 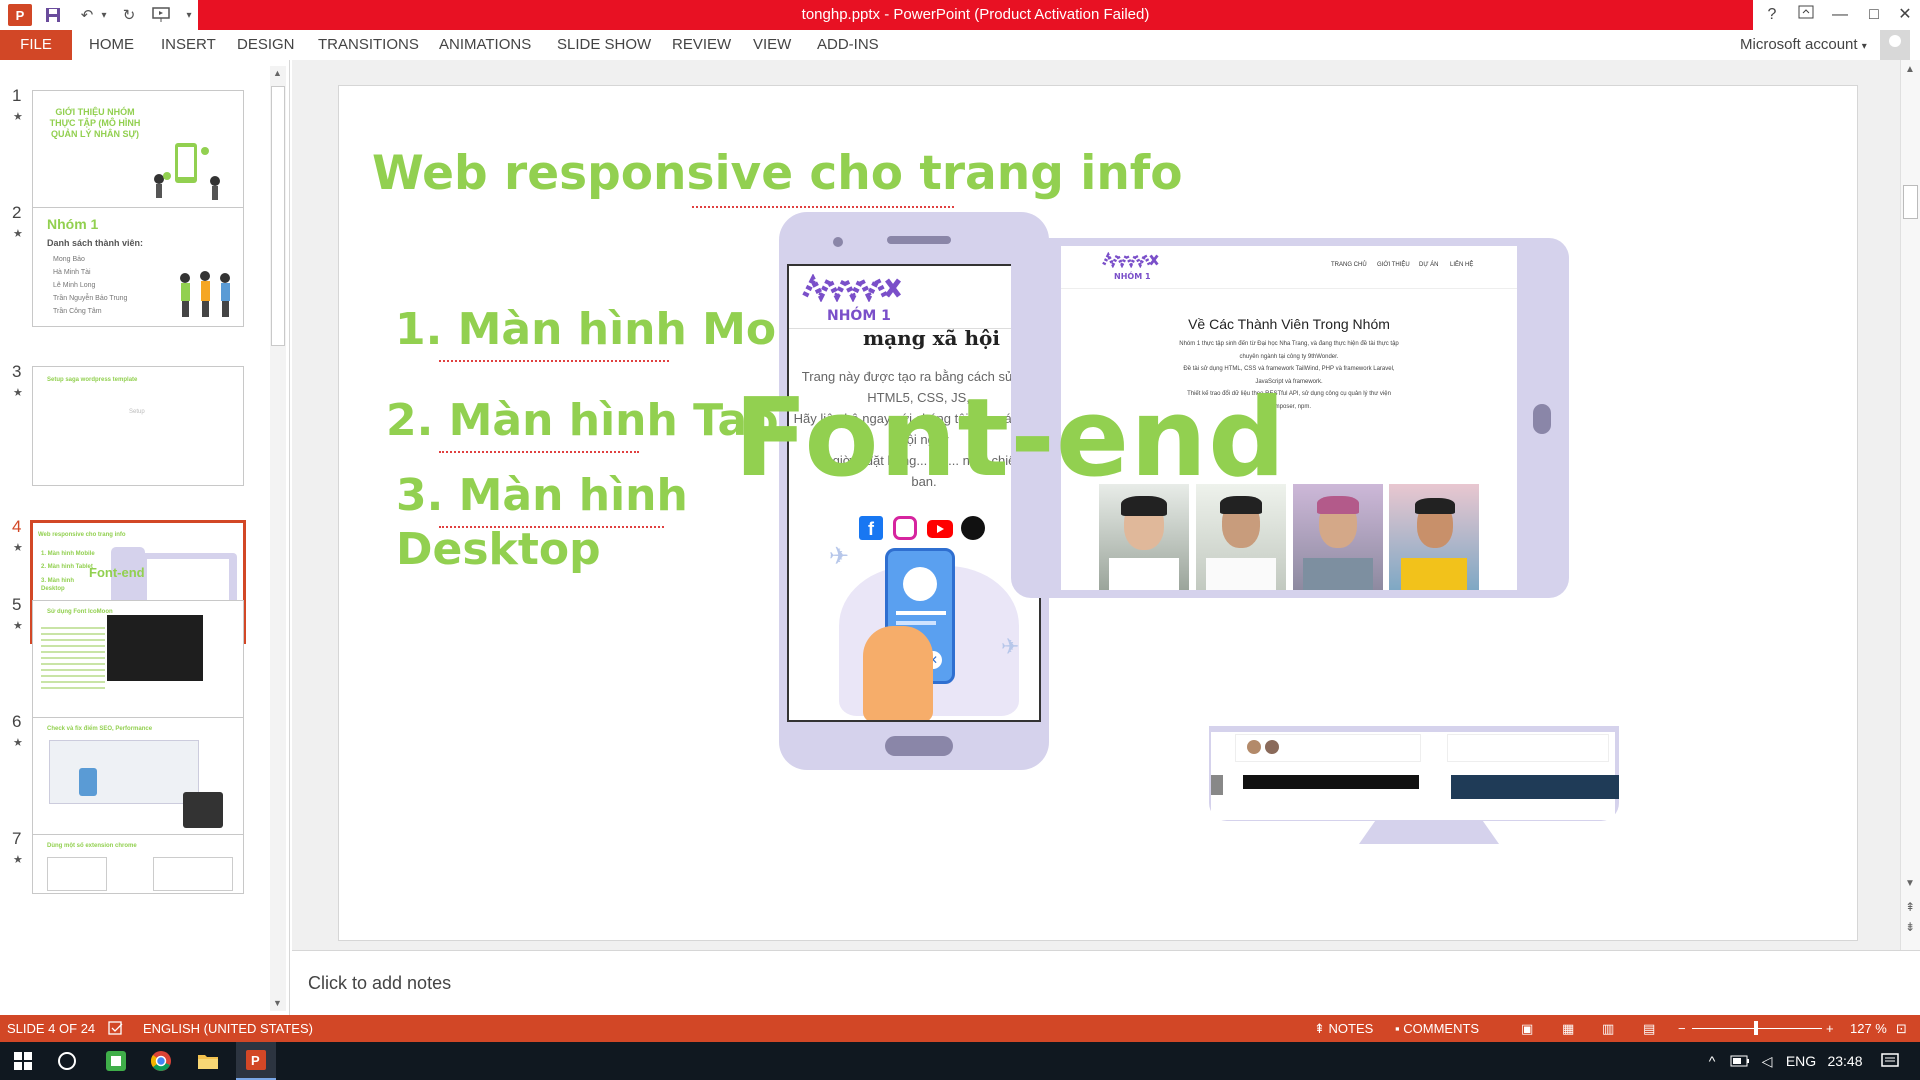 What do you see at coordinates (23, 1061) in the screenshot?
I see `windows-start-icon` at bounding box center [23, 1061].